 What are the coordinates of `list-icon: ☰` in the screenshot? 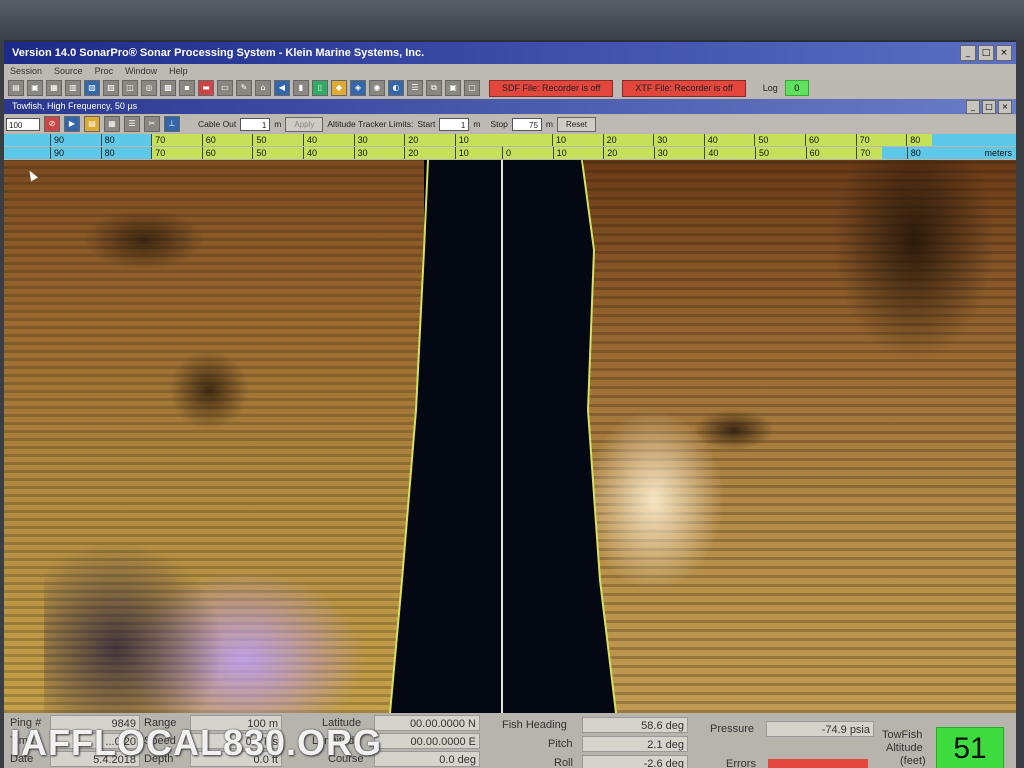 It's located at (132, 124).